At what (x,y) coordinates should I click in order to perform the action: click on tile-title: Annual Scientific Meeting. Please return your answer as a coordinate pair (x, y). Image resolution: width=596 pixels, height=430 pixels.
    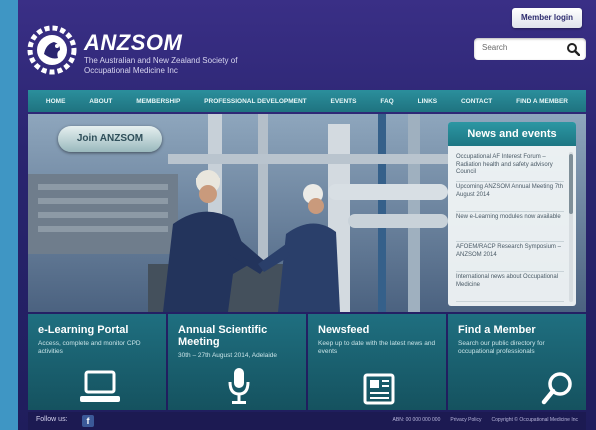
    Looking at the image, I should click on (223, 336).